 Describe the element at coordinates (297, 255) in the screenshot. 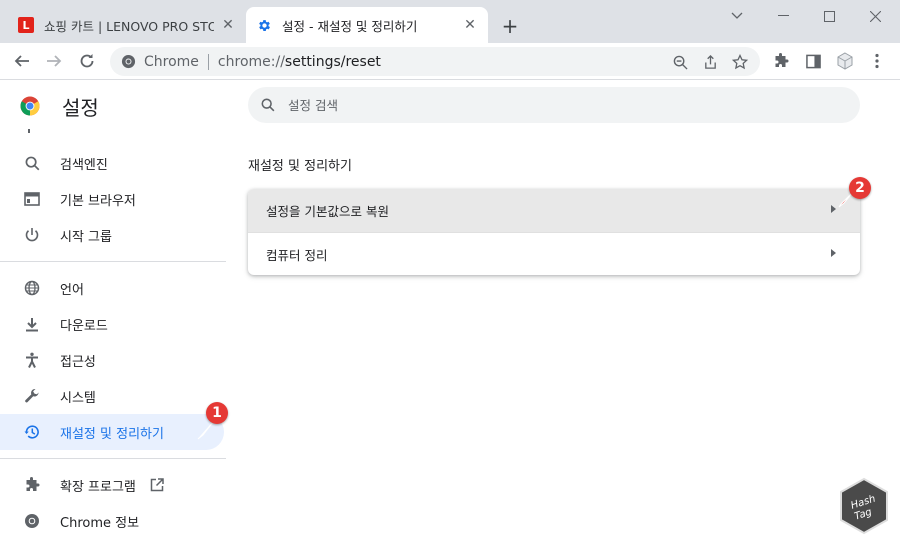

I see `row-label: 컴퓨터 정리` at that location.